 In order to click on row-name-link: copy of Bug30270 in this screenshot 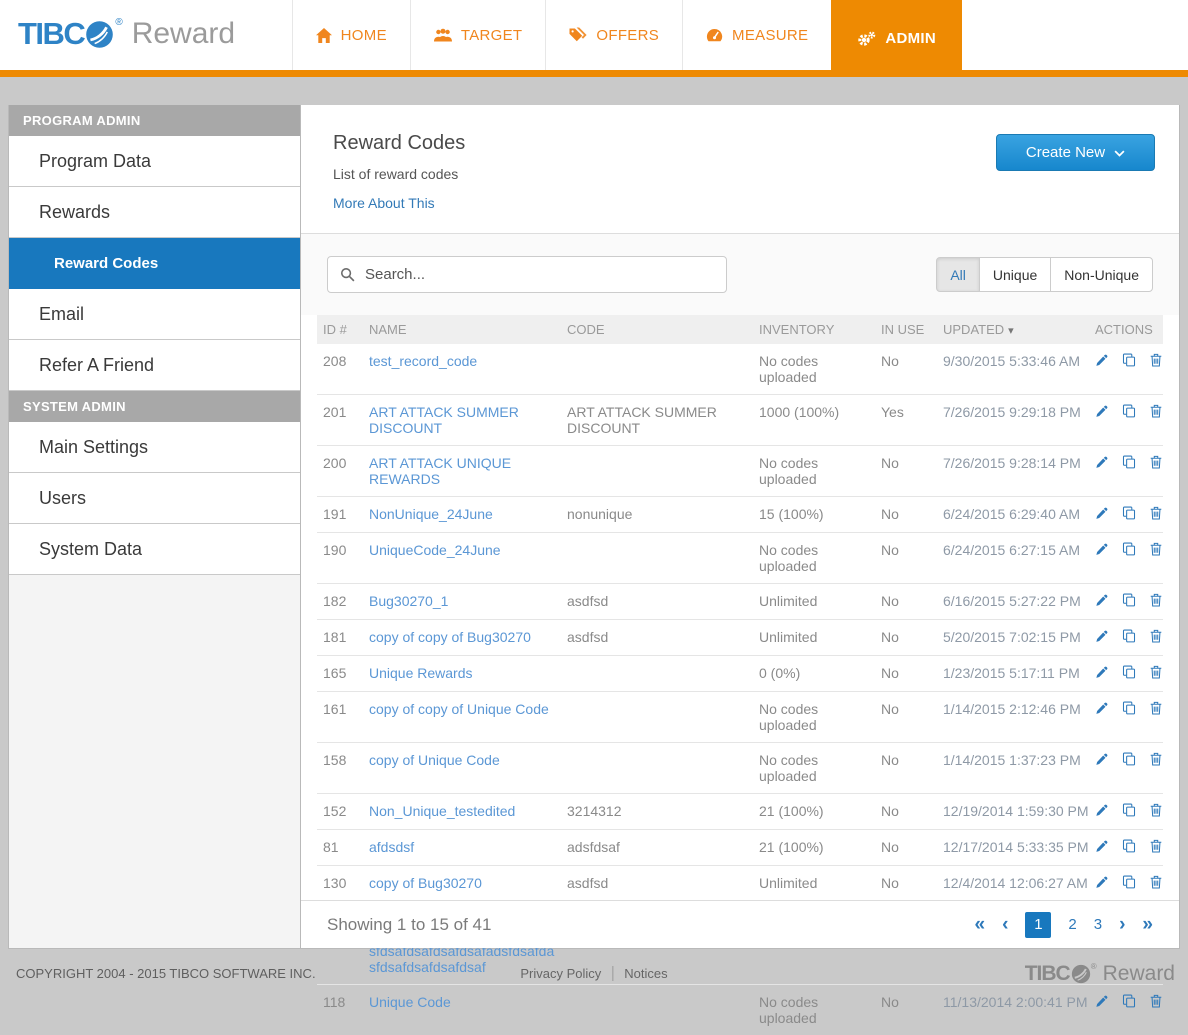, I will do `click(425, 883)`.